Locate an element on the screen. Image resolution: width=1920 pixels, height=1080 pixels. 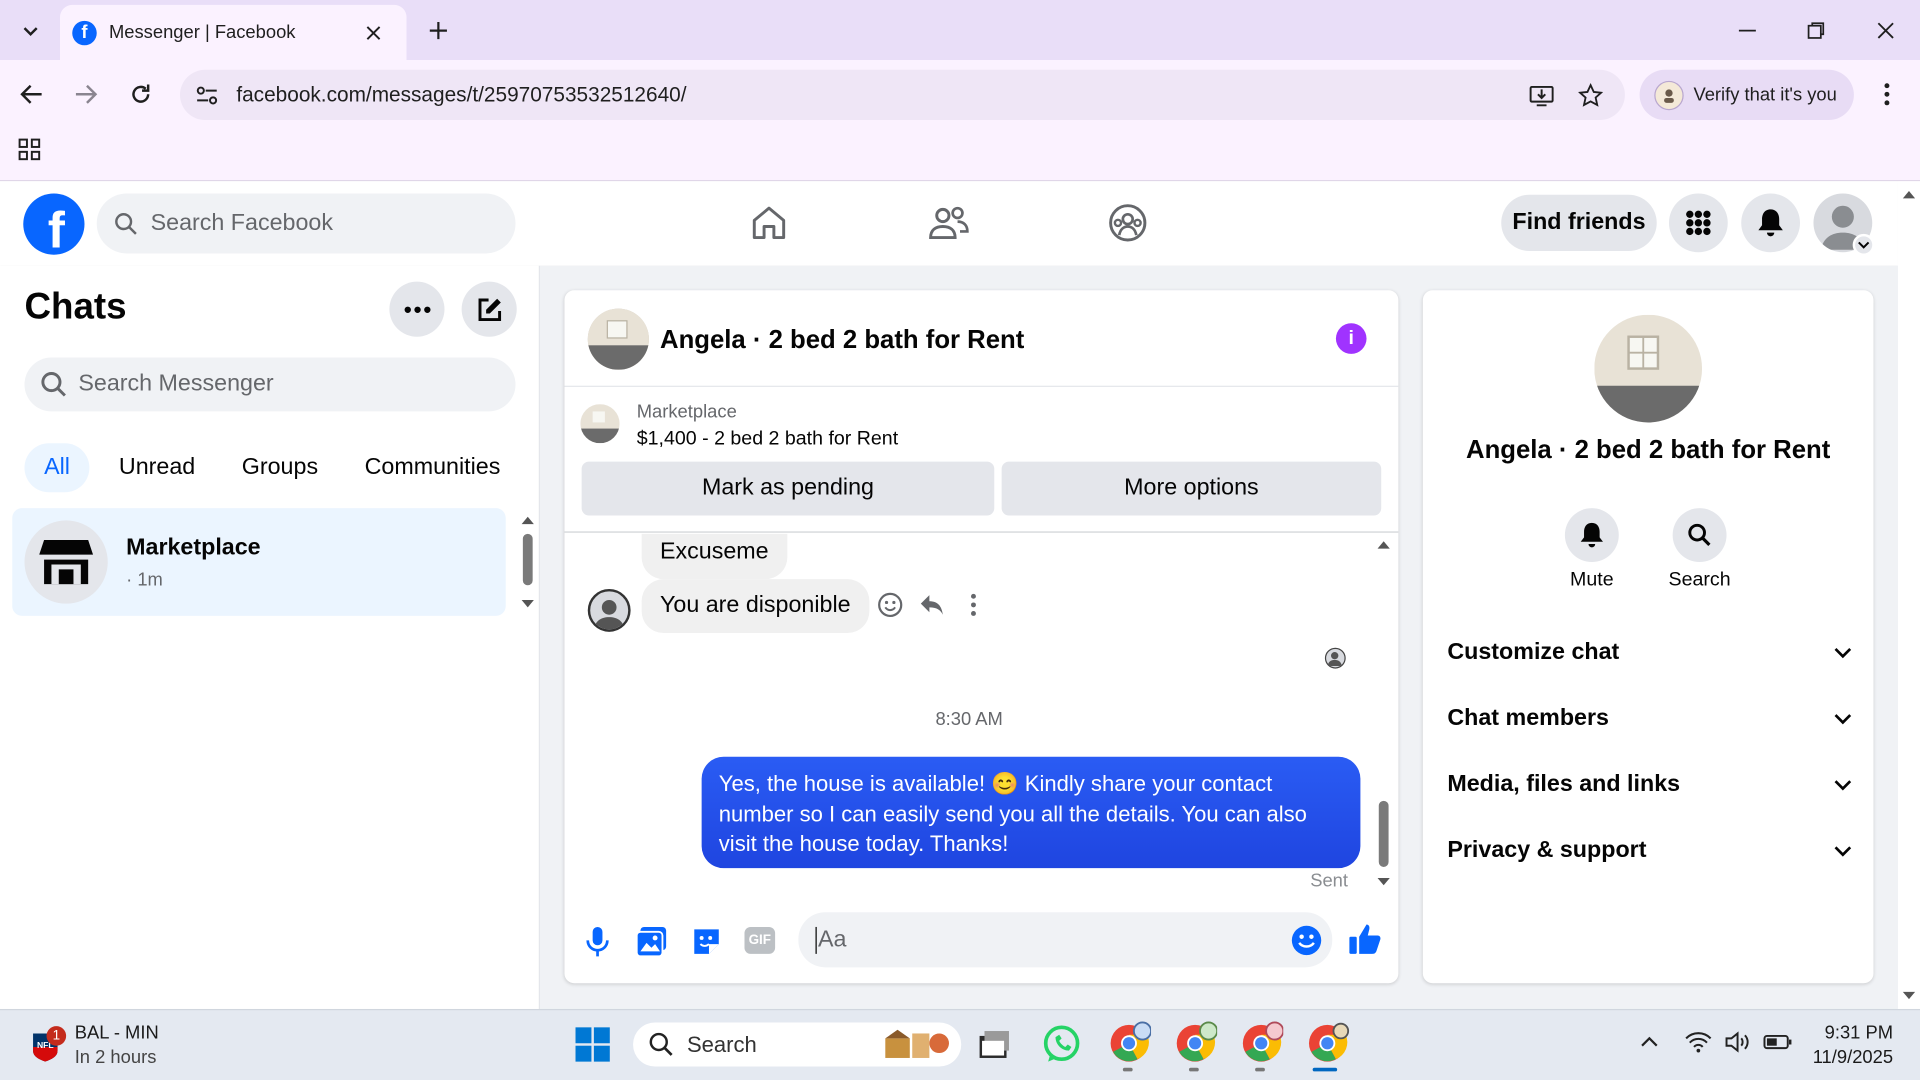
search-icon is located at coordinates (53, 384).